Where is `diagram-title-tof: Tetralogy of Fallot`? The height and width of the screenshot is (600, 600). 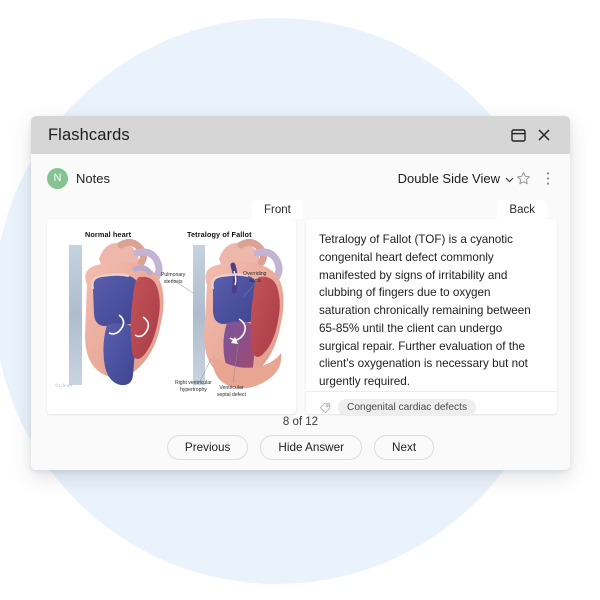
diagram-title-tof: Tetralogy of Fallot is located at coordinates (219, 234).